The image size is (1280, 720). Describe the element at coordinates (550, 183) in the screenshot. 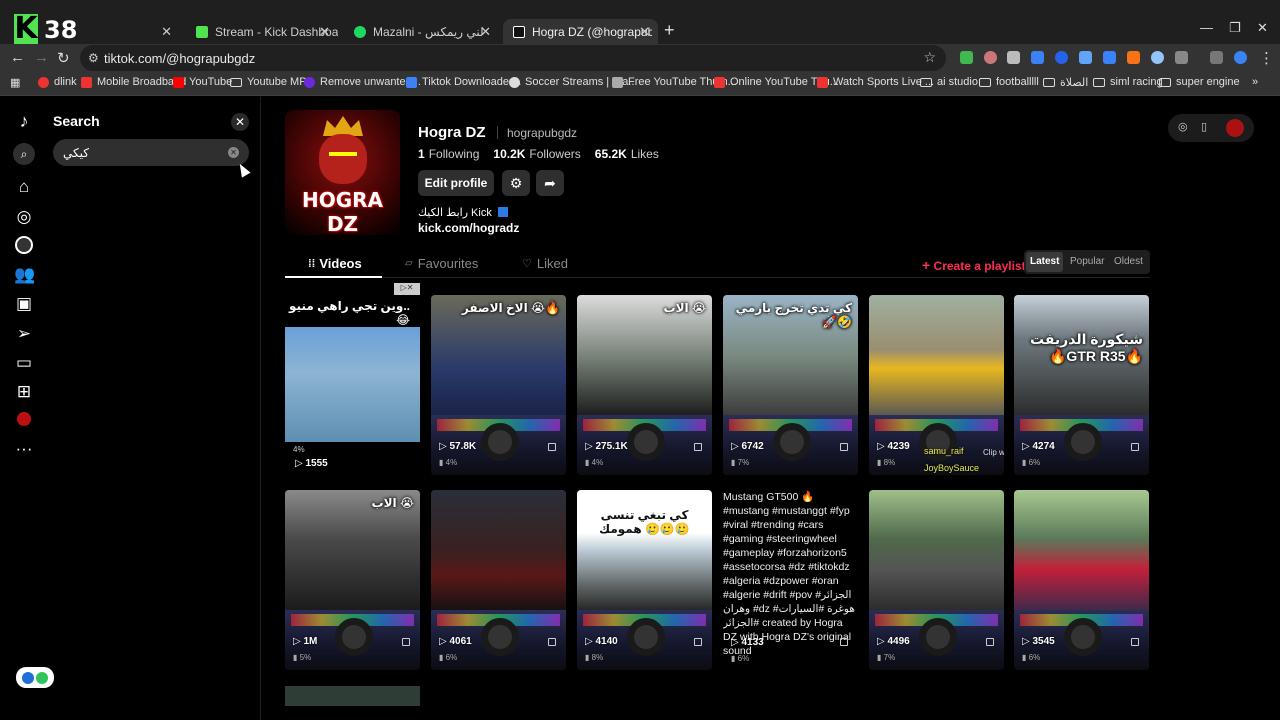

I see `share-arrow-icon: ➦` at that location.